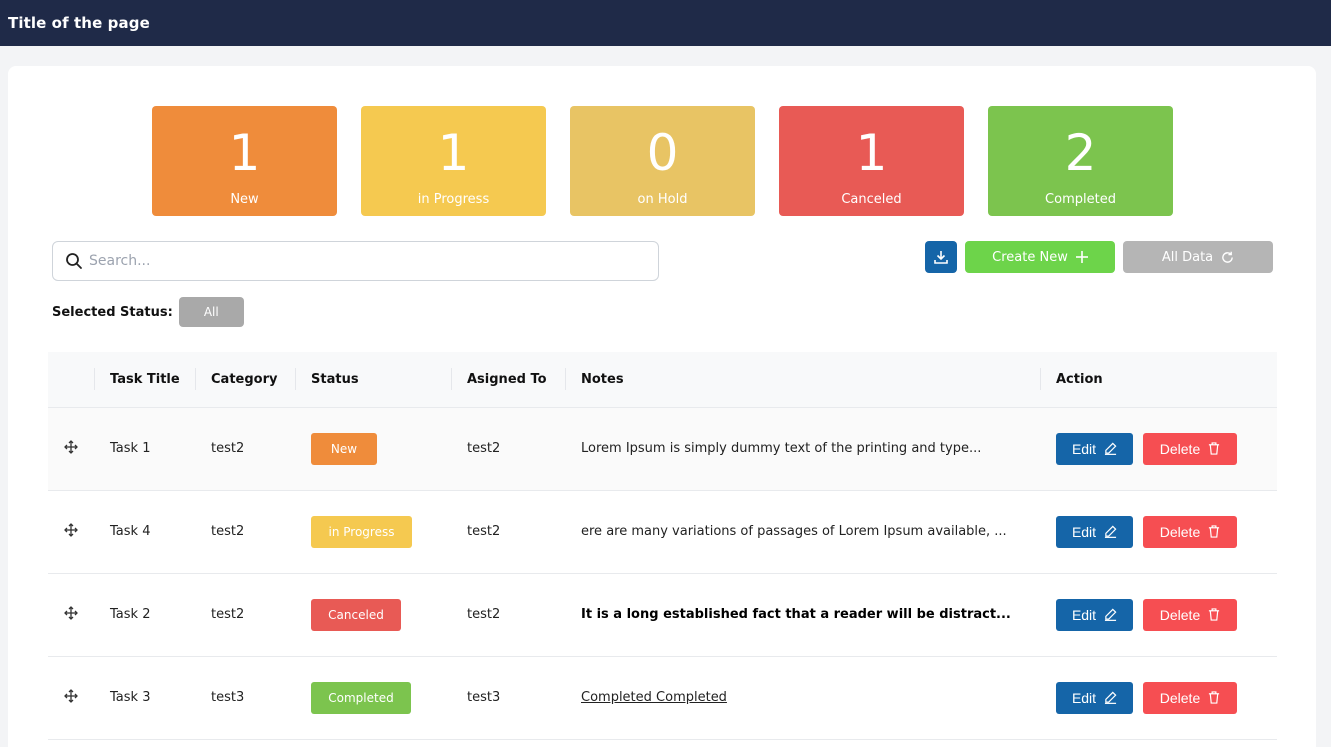 The image size is (1331, 747). Describe the element at coordinates (245, 379) in the screenshot. I see `column-header-category: Category` at that location.